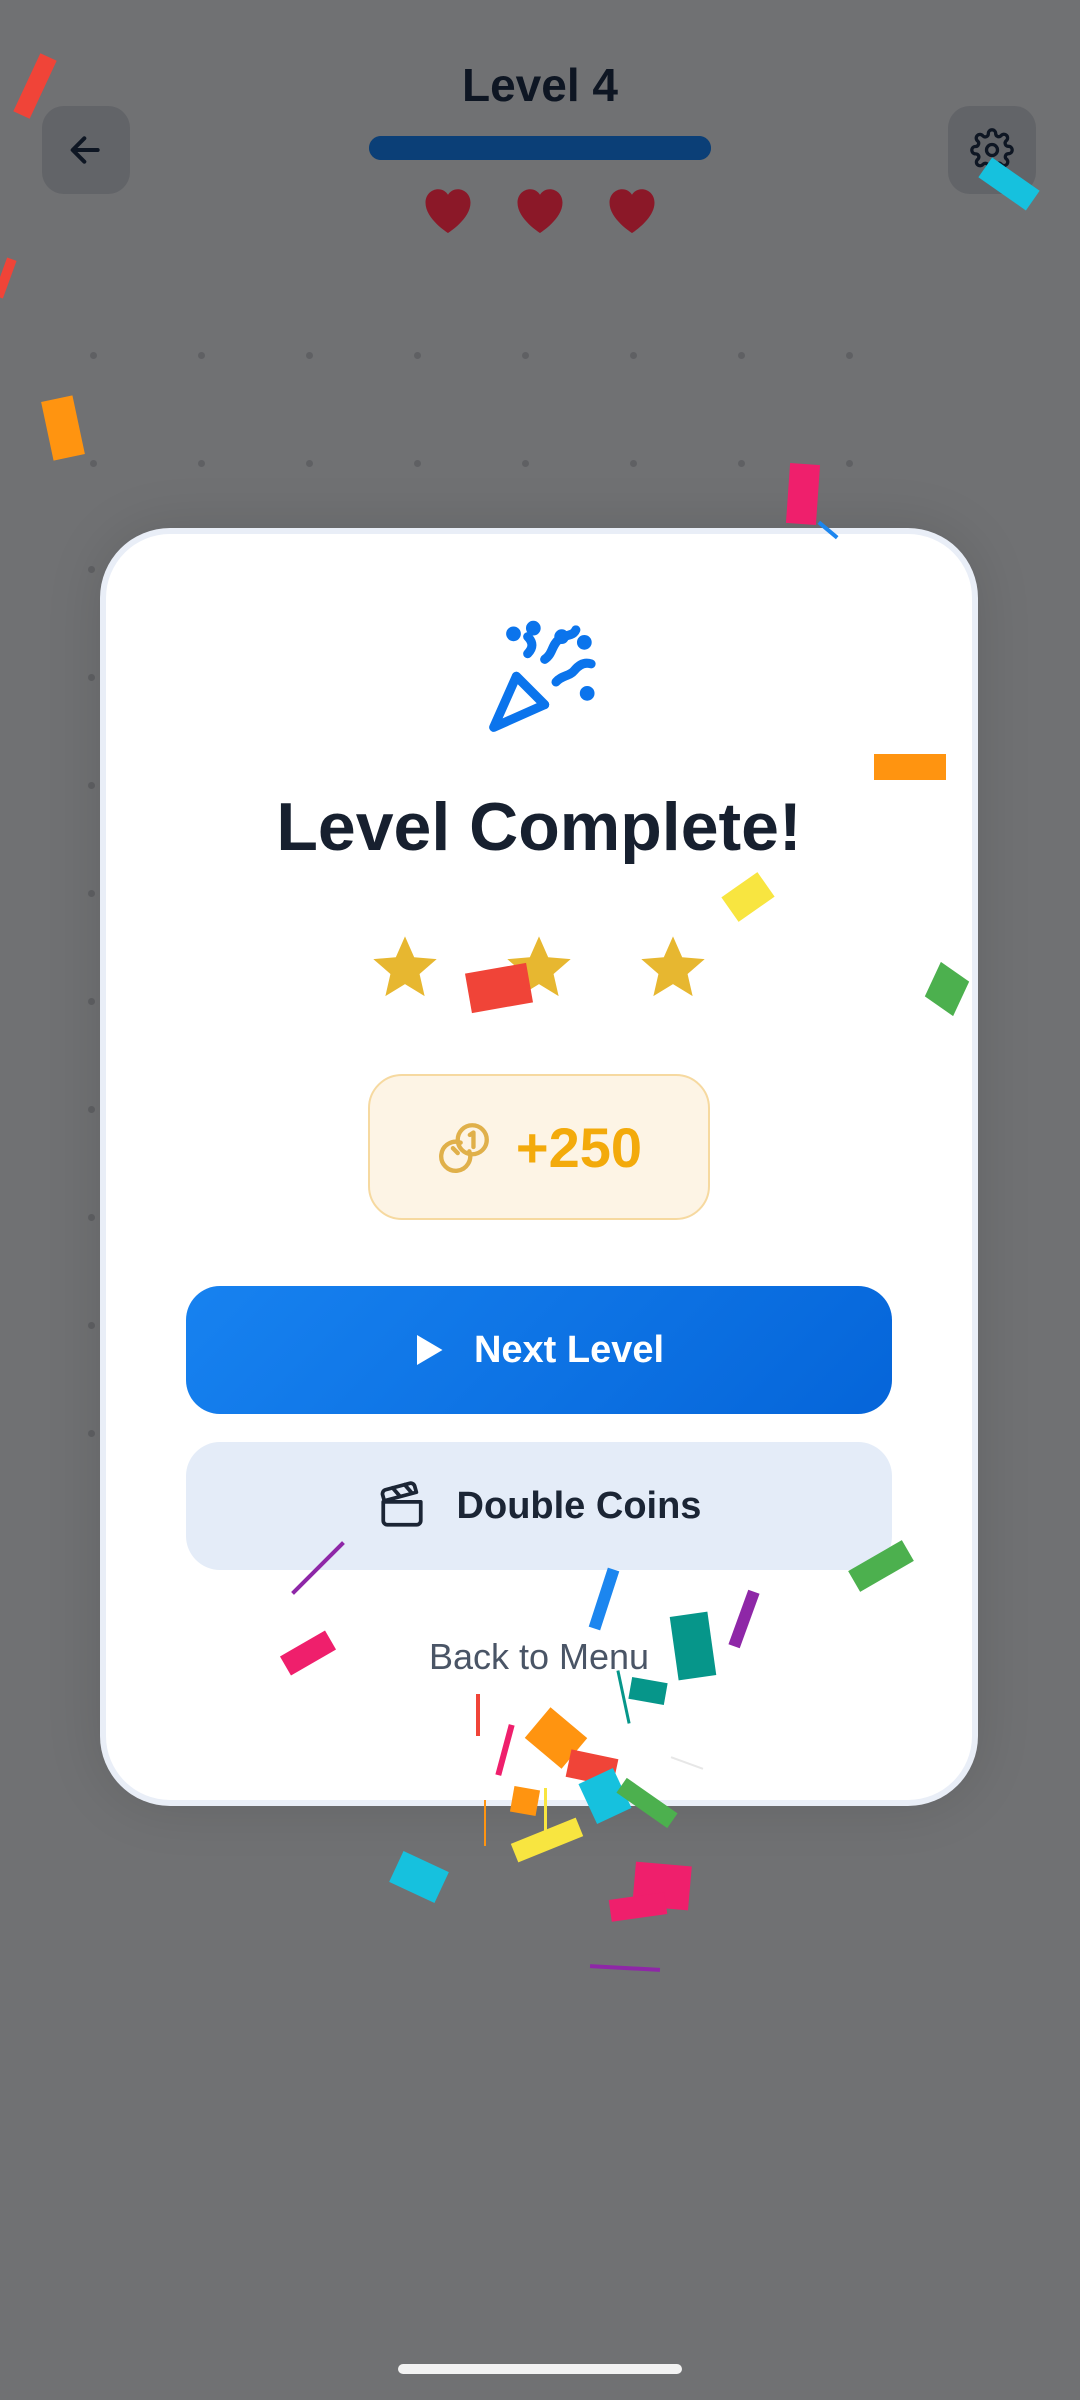 The height and width of the screenshot is (2400, 1080). Describe the element at coordinates (85, 150) in the screenshot. I see `arrow-left-icon` at that location.